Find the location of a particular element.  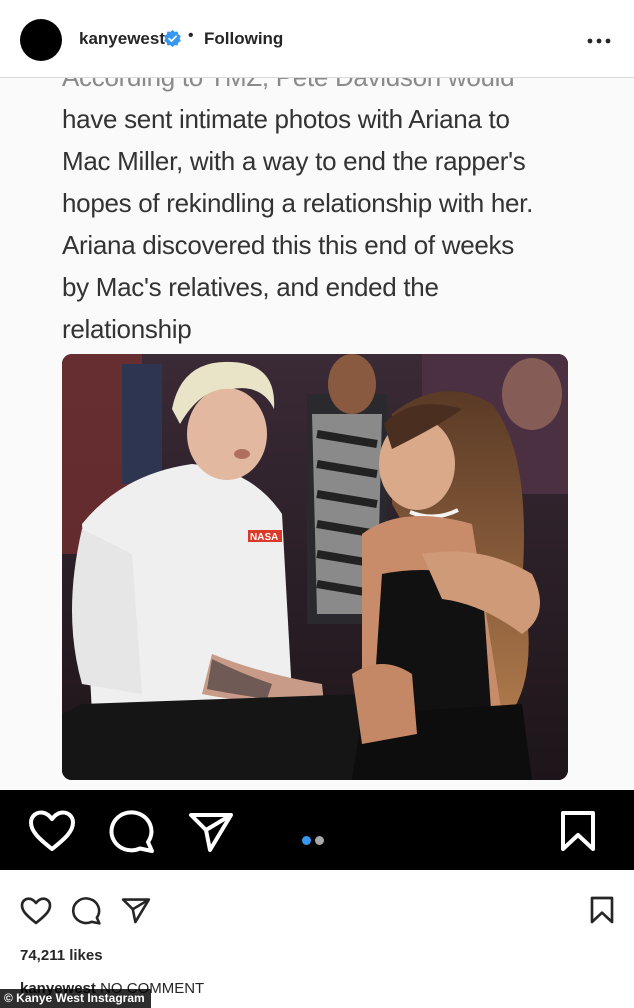

post-text-line: have sent intimate photos with Ariana to is located at coordinates (286, 119).